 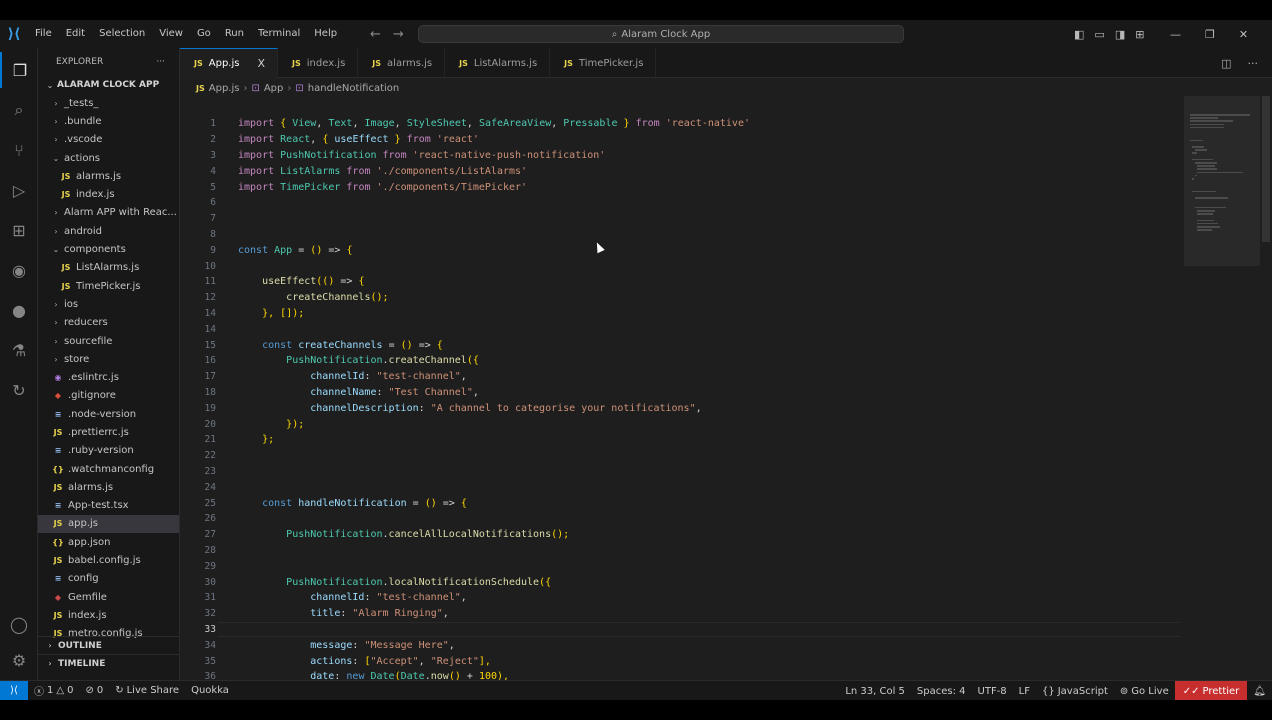 What do you see at coordinates (122, 34) in the screenshot?
I see `menu-item-selection: Selection` at bounding box center [122, 34].